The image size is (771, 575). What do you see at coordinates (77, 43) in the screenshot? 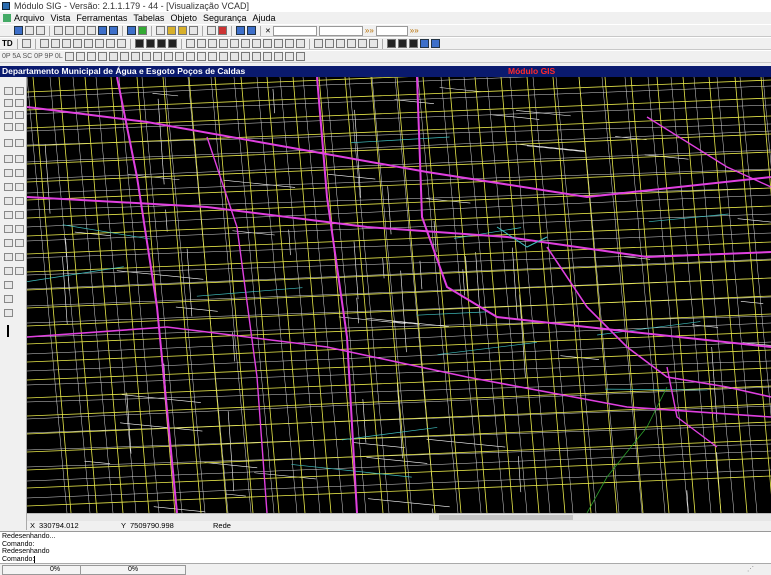
I see `bracket-right-icon` at bounding box center [77, 43].